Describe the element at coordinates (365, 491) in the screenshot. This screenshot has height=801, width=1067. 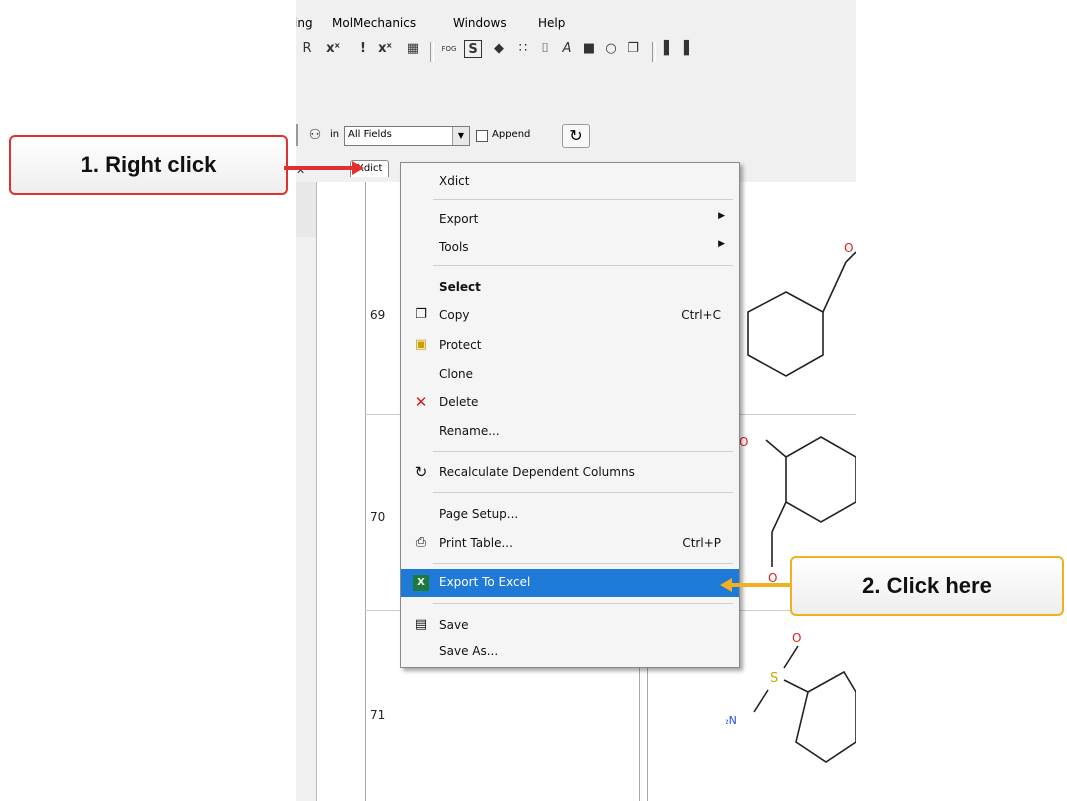
I see `grid-column-divider` at that location.